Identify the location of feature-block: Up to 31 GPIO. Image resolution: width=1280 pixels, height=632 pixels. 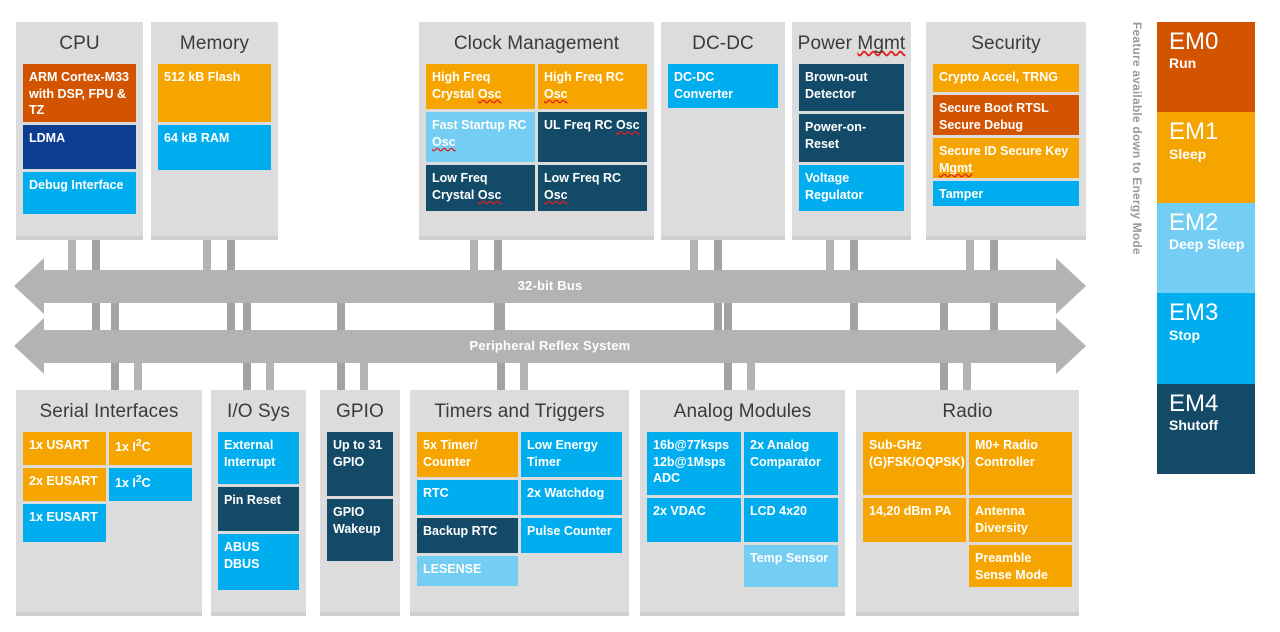
(360, 464).